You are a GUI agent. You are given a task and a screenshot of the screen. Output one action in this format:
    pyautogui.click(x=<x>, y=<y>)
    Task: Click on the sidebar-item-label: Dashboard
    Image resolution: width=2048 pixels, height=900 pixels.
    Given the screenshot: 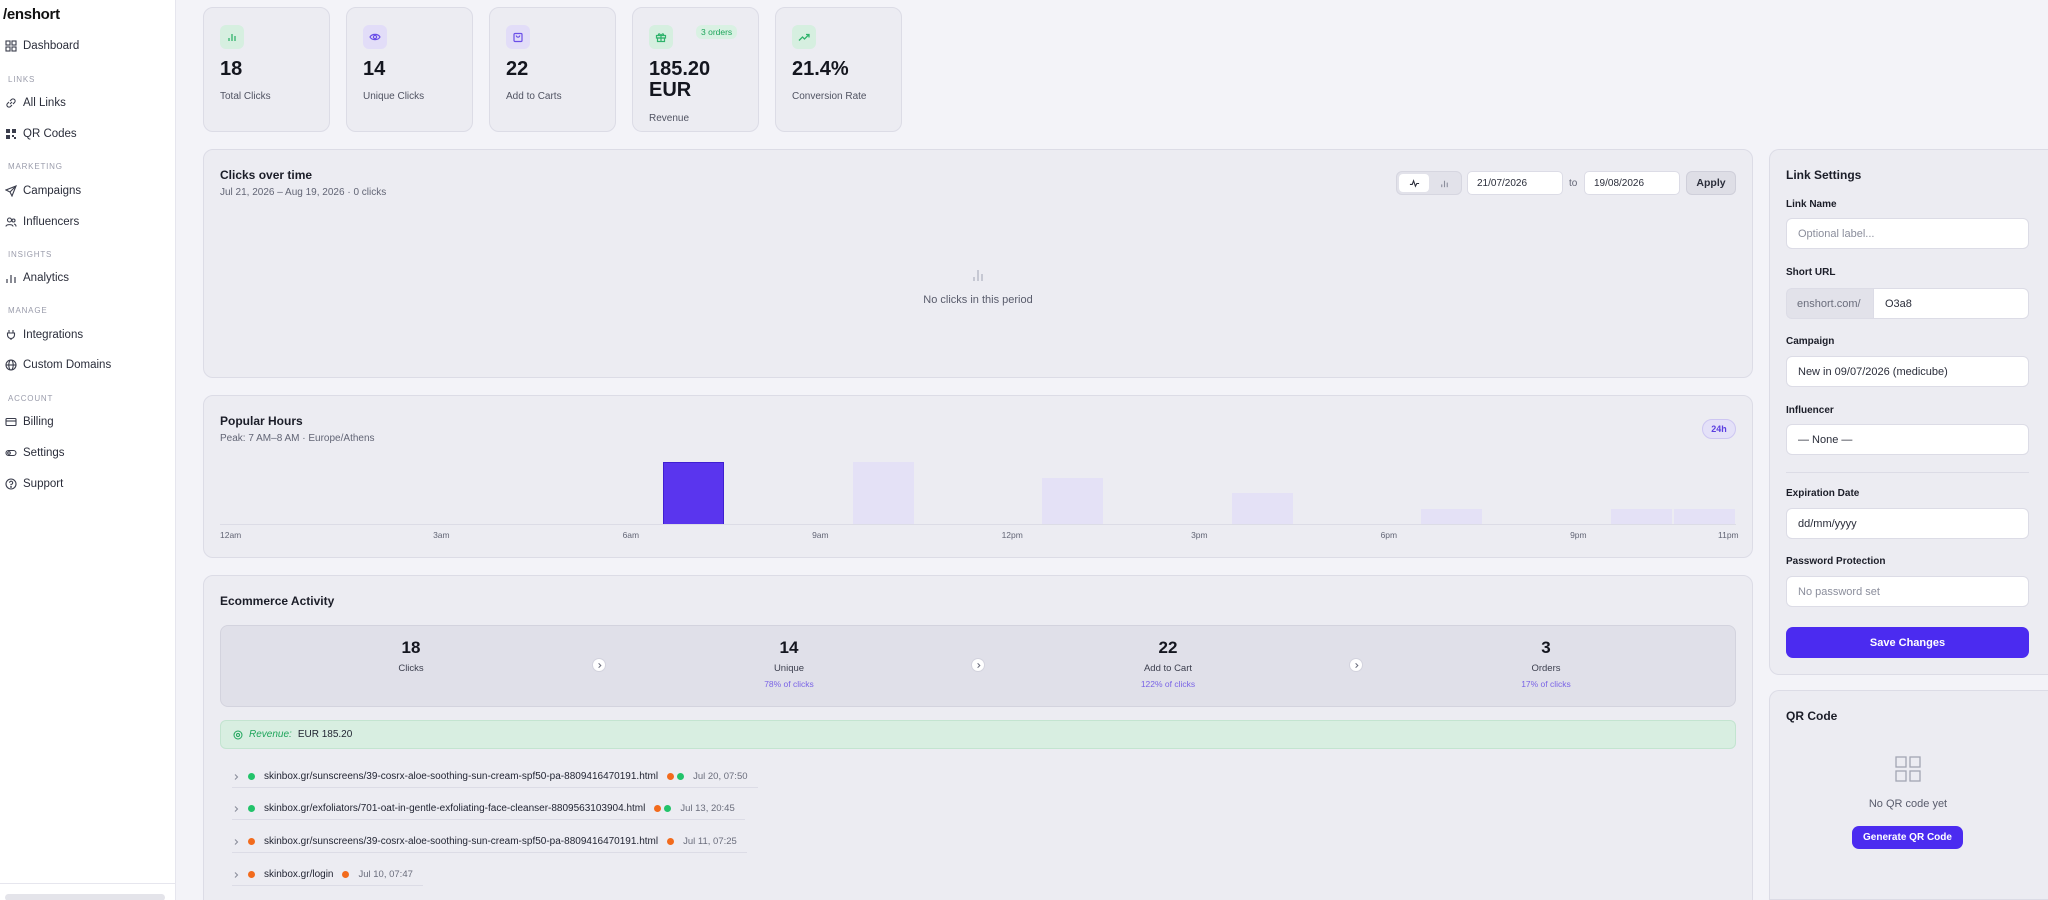 What is the action you would take?
    pyautogui.click(x=51, y=46)
    